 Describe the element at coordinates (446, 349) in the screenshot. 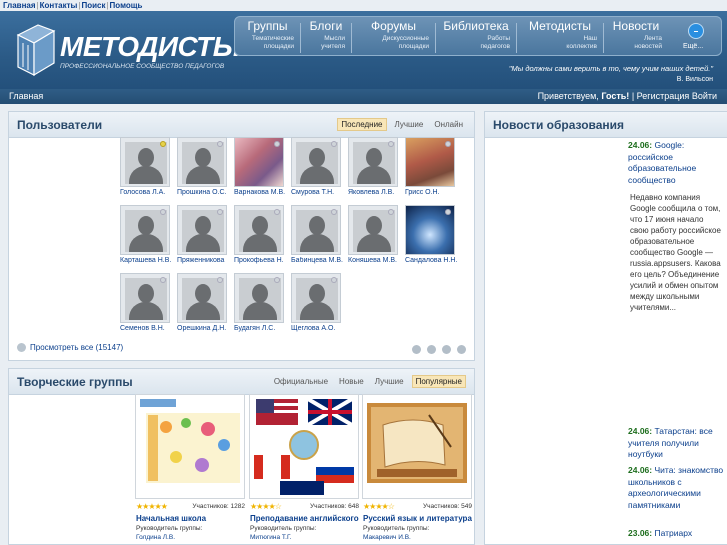

I see `next-page-icon` at that location.